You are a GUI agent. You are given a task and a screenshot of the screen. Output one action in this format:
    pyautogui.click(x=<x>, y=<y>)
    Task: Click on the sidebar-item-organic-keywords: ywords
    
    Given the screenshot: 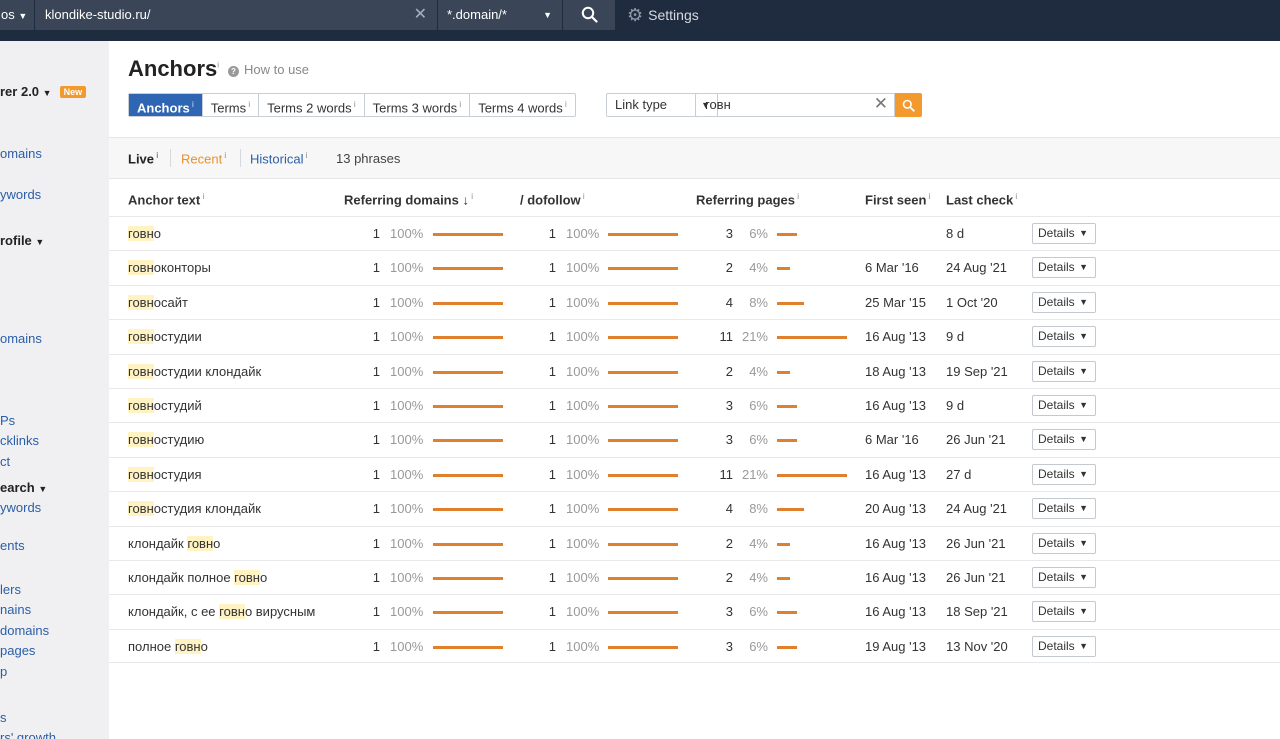 What is the action you would take?
    pyautogui.click(x=20, y=507)
    